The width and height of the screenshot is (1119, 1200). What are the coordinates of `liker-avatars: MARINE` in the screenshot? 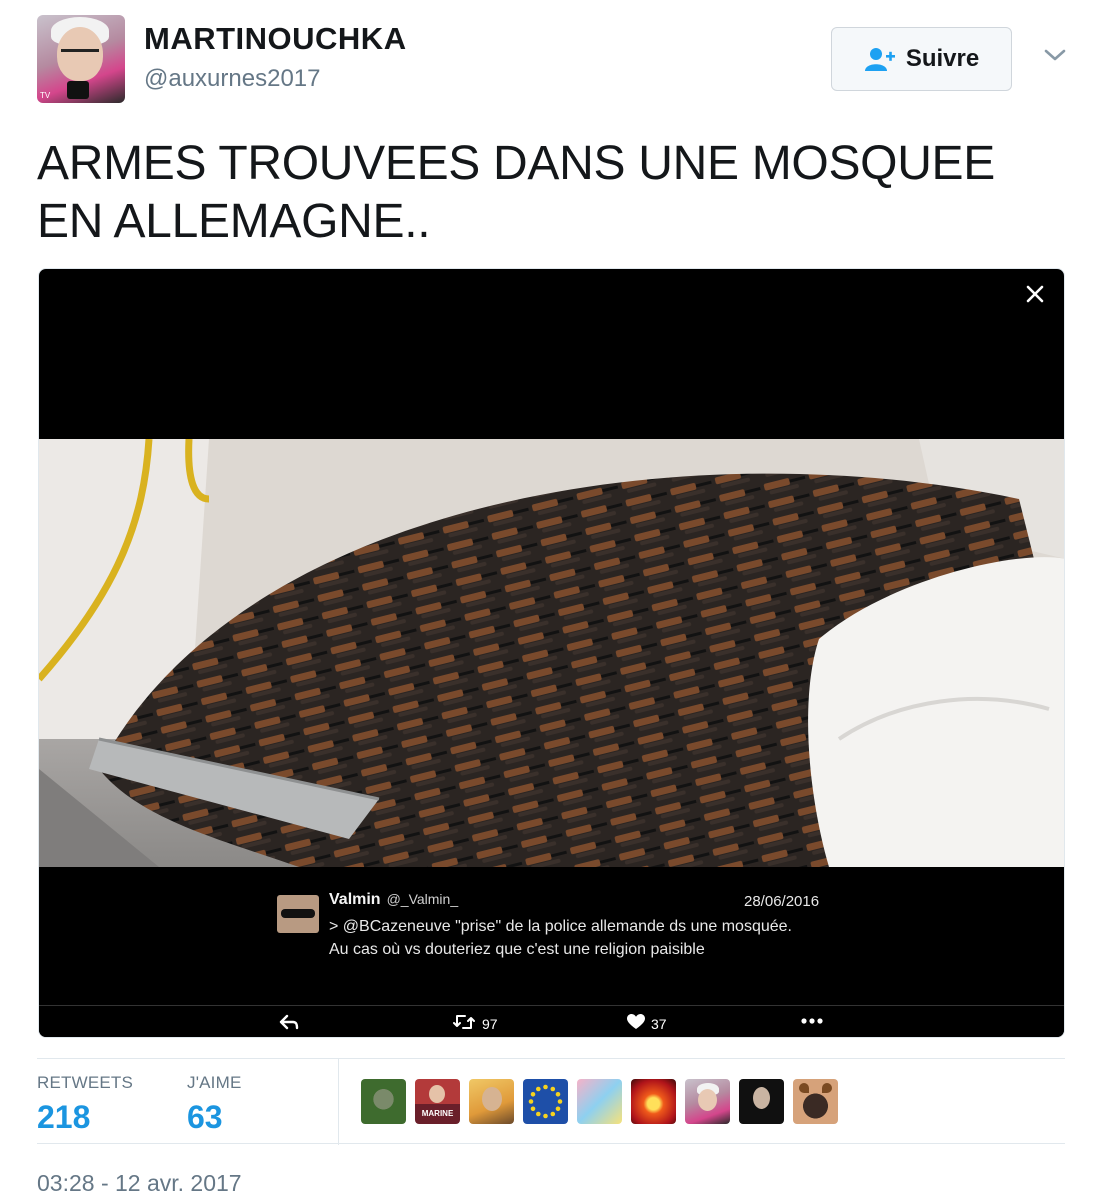 It's located at (599, 1102).